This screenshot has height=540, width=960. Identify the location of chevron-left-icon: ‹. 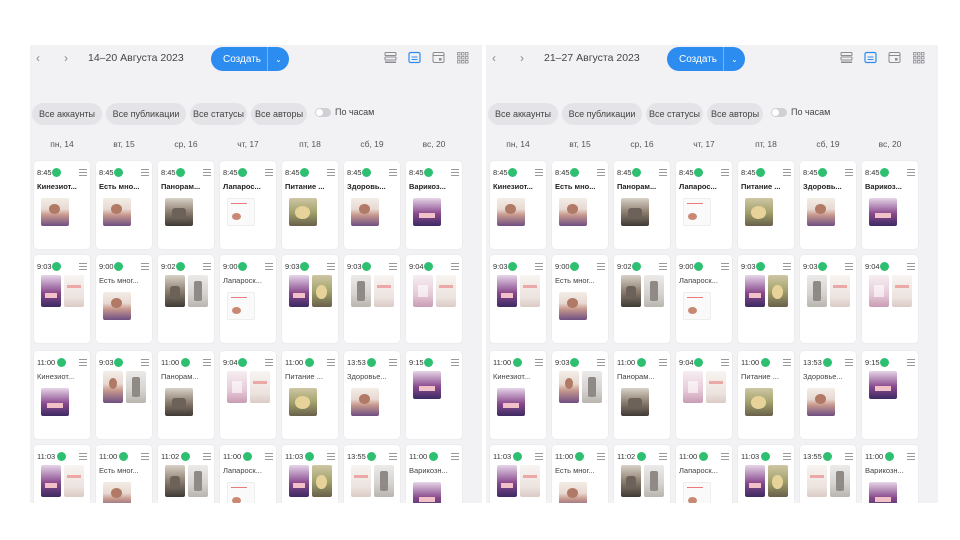
(494, 58).